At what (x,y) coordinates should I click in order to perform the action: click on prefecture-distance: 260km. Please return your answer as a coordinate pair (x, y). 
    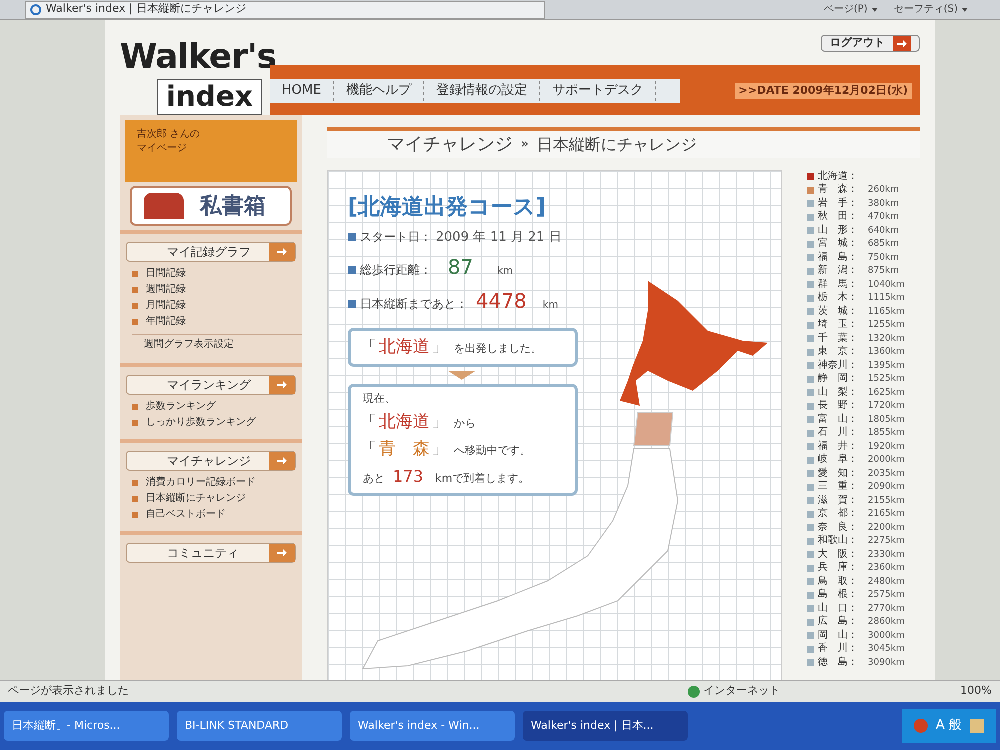
    Looking at the image, I should click on (884, 190).